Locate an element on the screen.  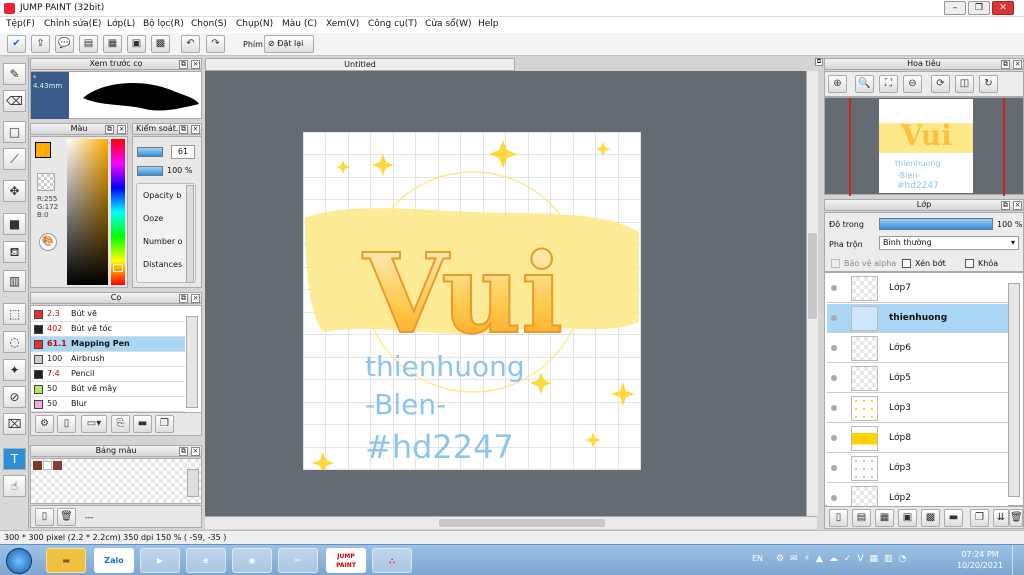
palette-icon: 🎨 is located at coordinates (48, 242).